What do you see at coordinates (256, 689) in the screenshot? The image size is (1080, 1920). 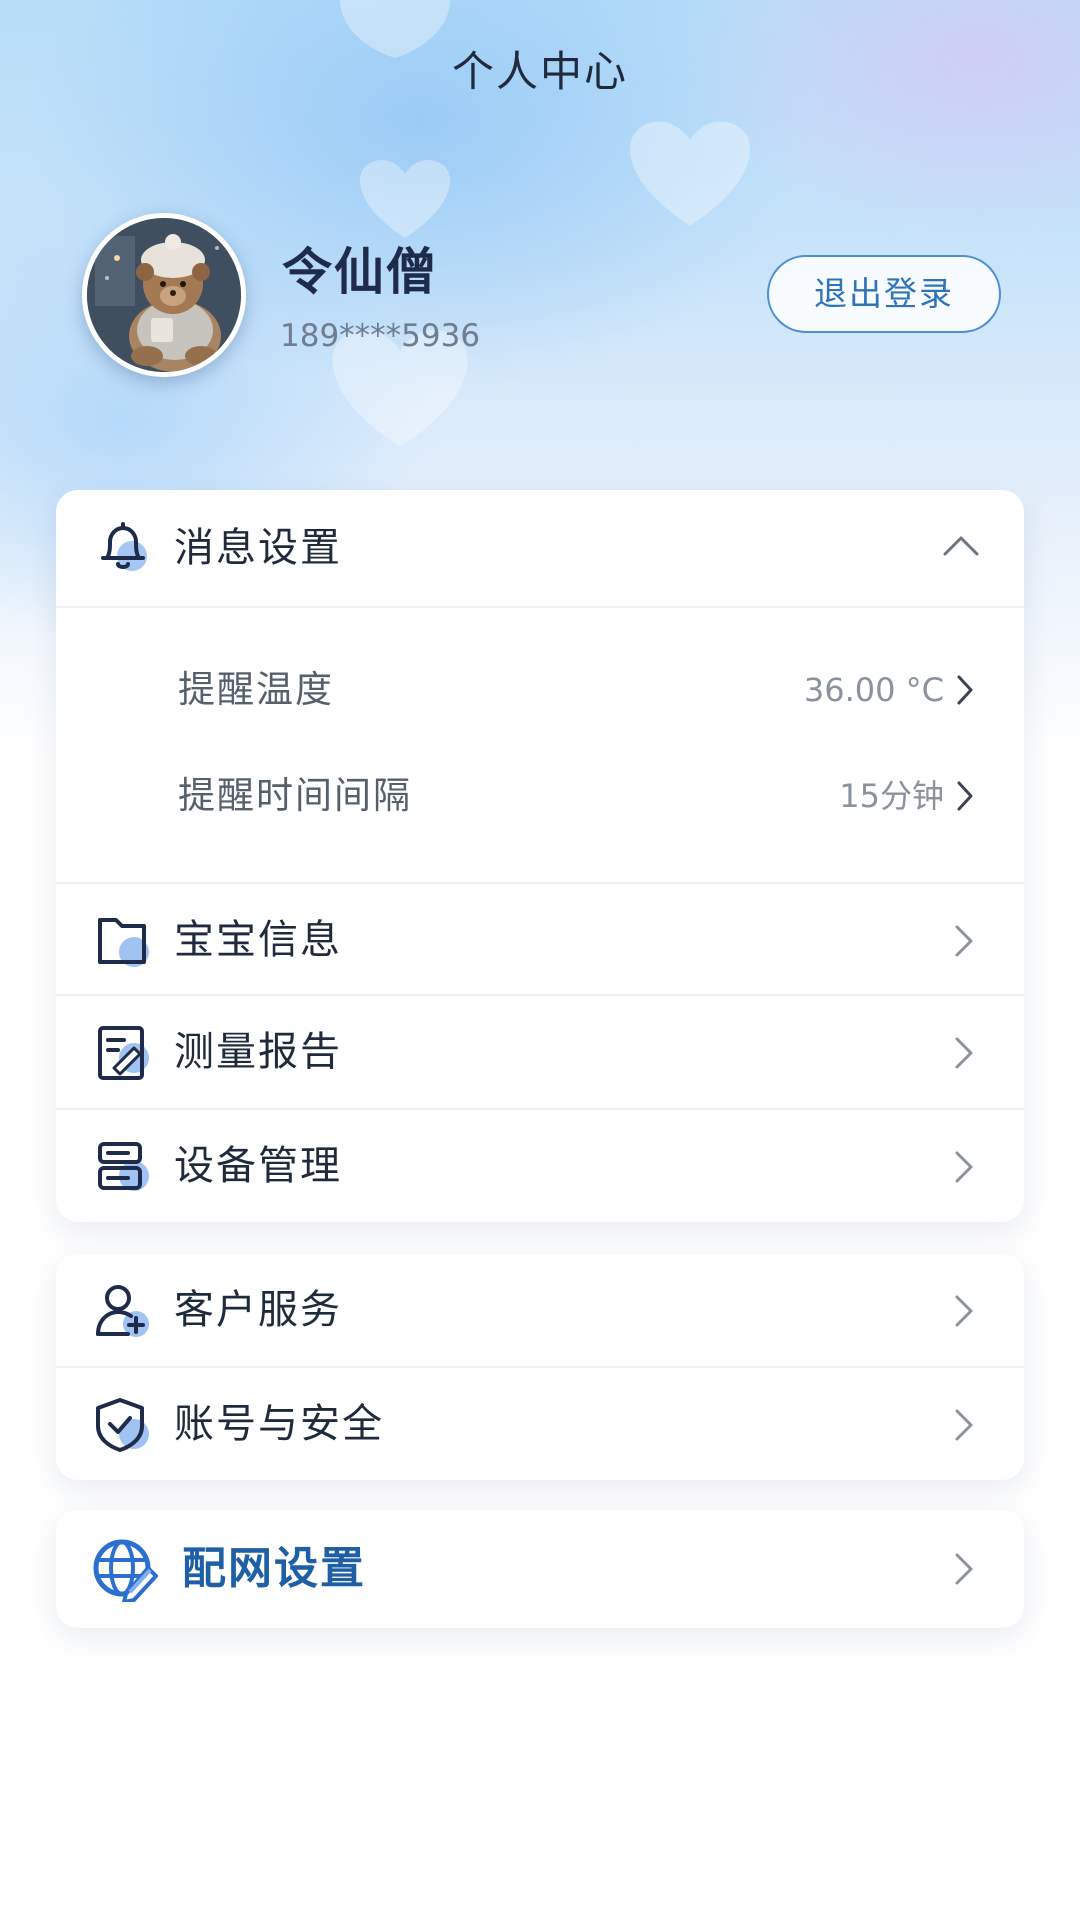 I see `reminder-temperature-label: 提醒温度` at bounding box center [256, 689].